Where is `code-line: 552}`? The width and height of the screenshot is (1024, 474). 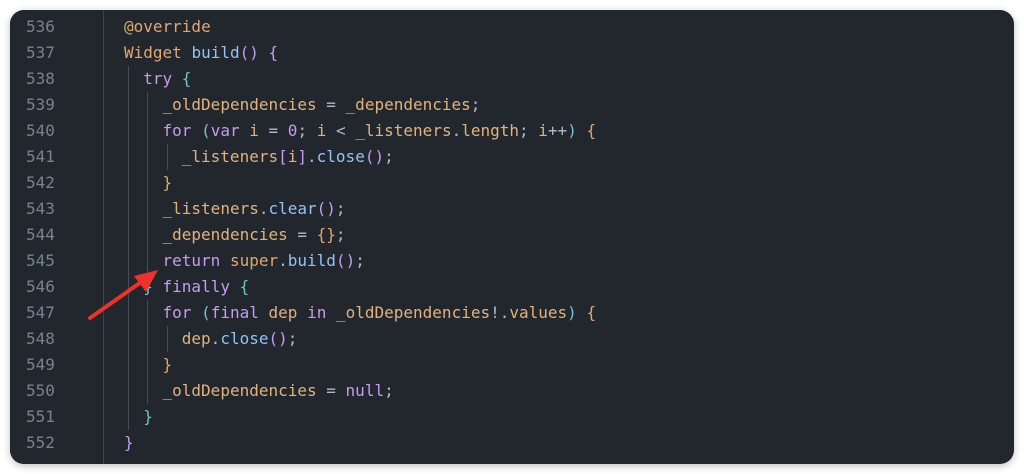 code-line: 552} is located at coordinates (512, 443).